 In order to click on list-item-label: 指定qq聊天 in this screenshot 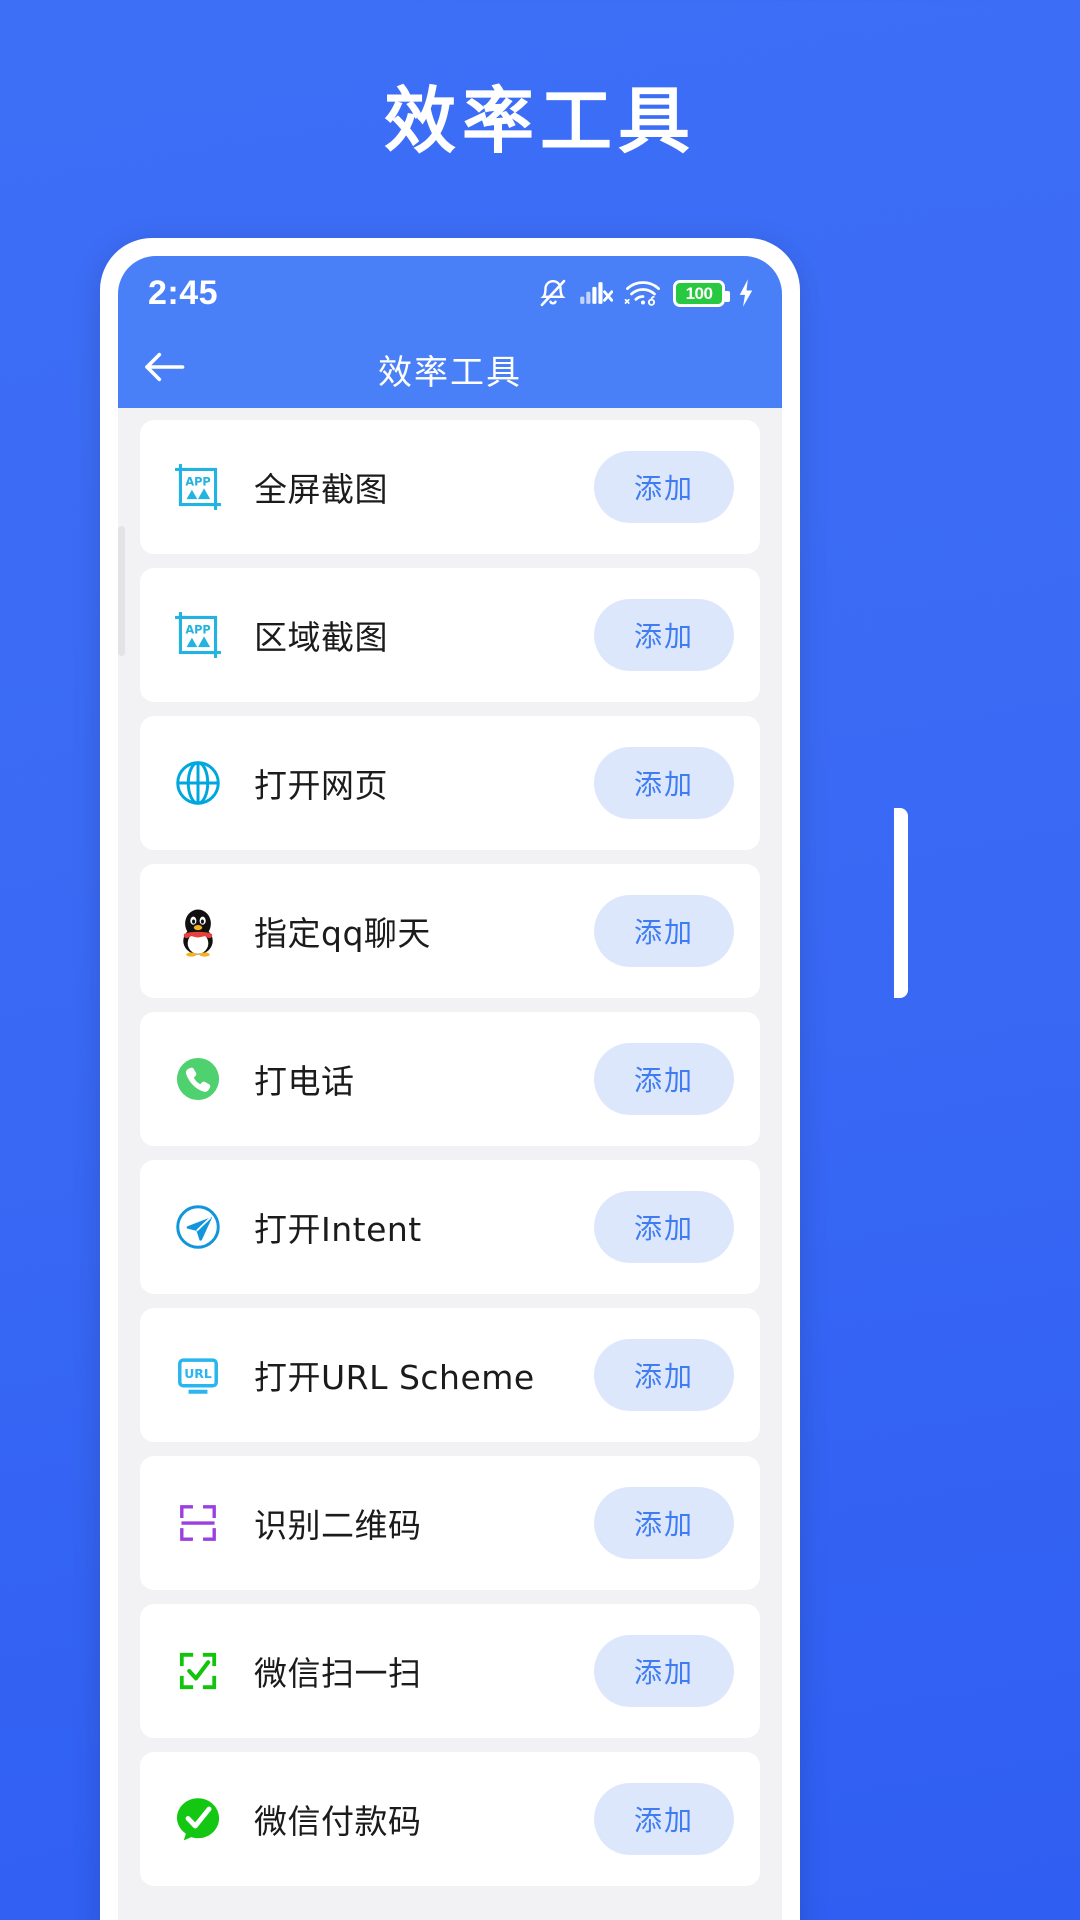, I will do `click(342, 933)`.